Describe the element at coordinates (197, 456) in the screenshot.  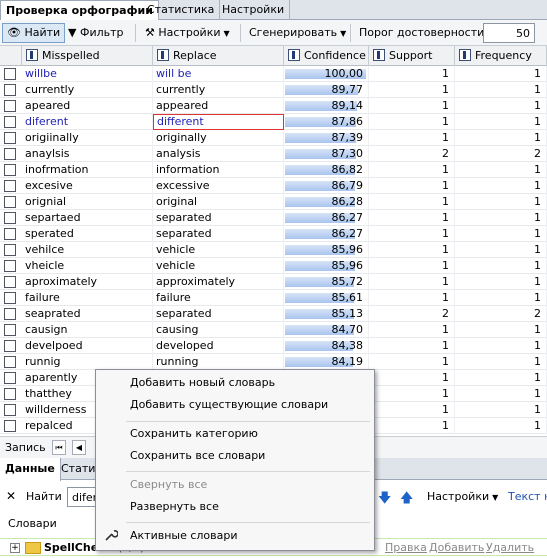
I see `menu-save-all-dictionaries: Сохранить все словари` at that location.